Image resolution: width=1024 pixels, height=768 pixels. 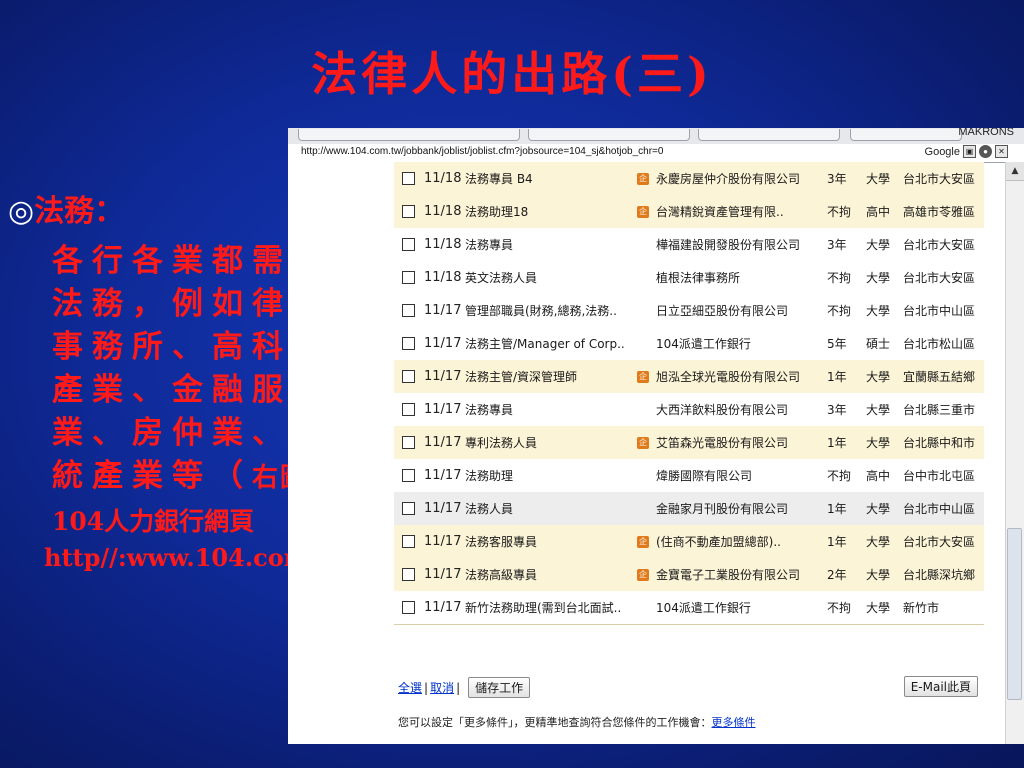 What do you see at coordinates (722, 310) in the screenshot?
I see `company-name-link: 日立亞細亞股份有限公司` at bounding box center [722, 310].